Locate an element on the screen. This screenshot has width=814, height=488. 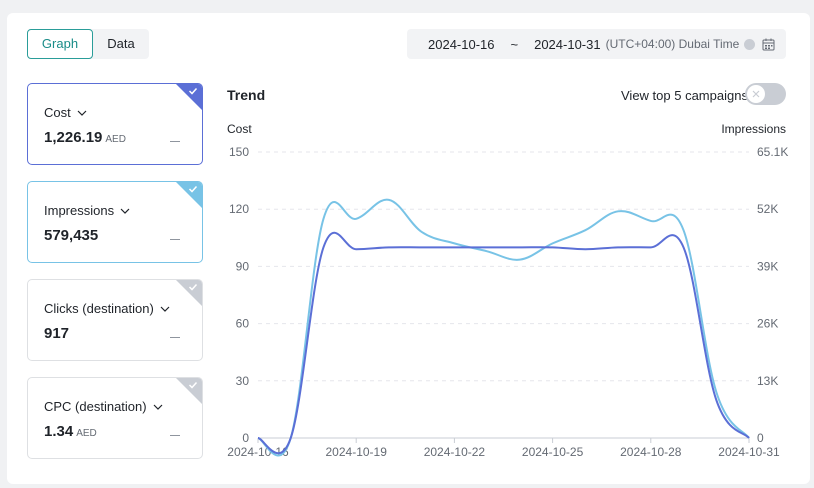
y-tick-left: 30 is located at coordinates (243, 381).